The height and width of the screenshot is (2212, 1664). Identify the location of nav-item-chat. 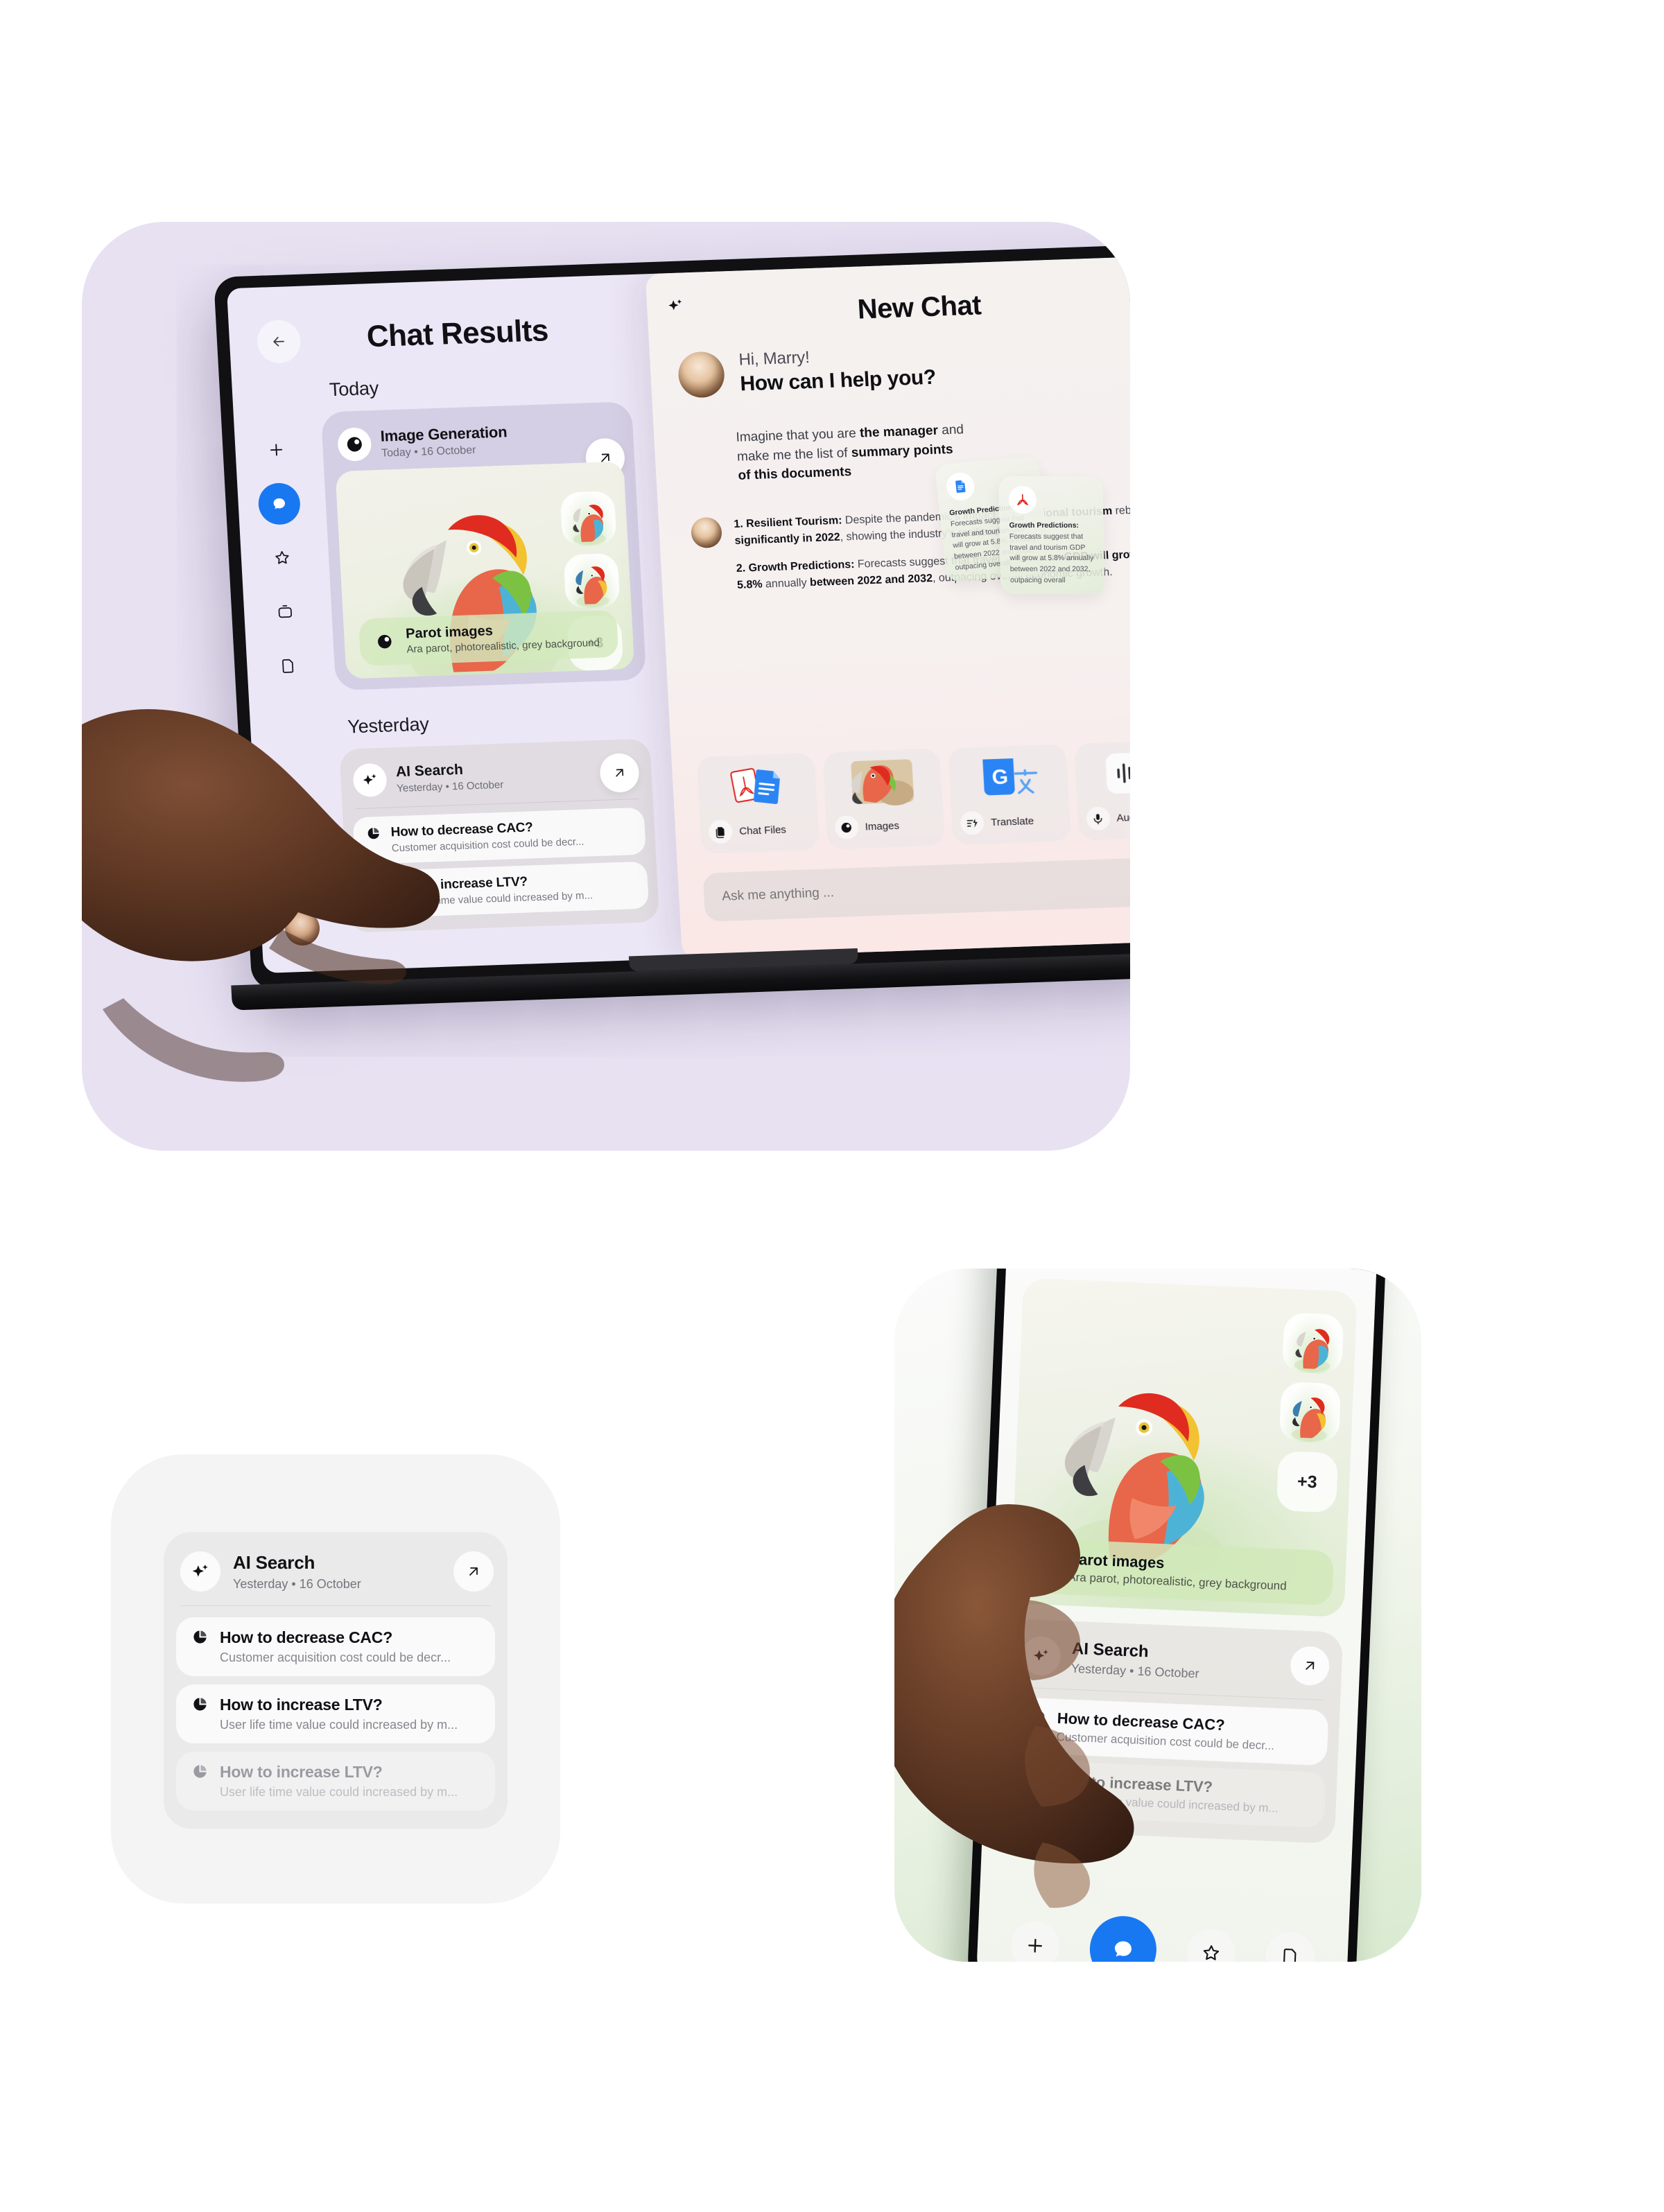
(1123, 1939).